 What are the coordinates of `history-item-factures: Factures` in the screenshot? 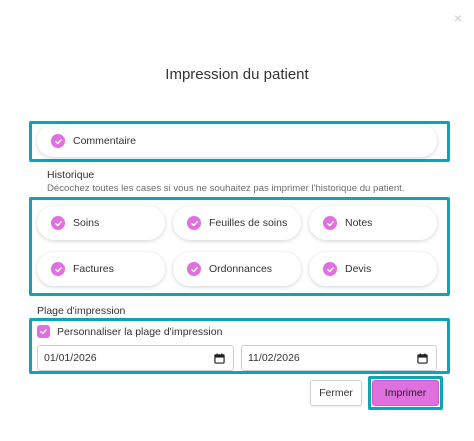 It's located at (101, 269).